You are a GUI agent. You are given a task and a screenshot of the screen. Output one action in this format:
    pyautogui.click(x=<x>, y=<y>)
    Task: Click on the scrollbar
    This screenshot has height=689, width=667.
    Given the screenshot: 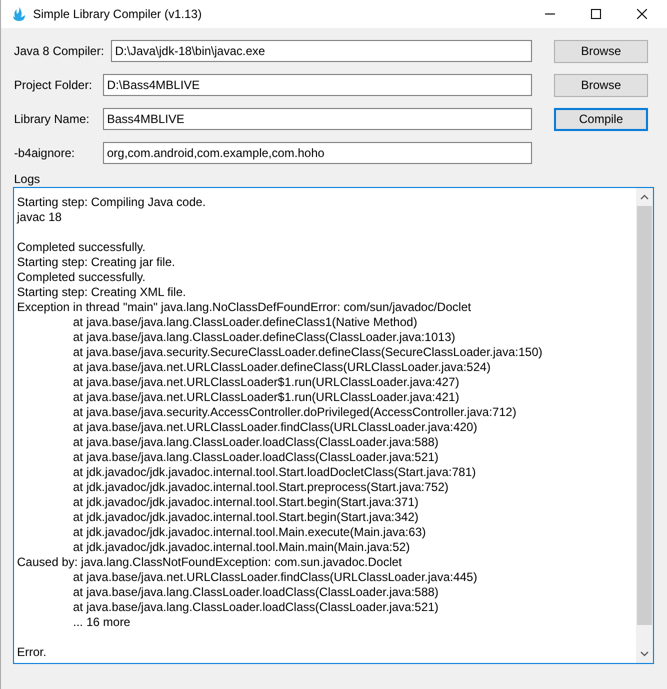 What is the action you would take?
    pyautogui.click(x=644, y=425)
    